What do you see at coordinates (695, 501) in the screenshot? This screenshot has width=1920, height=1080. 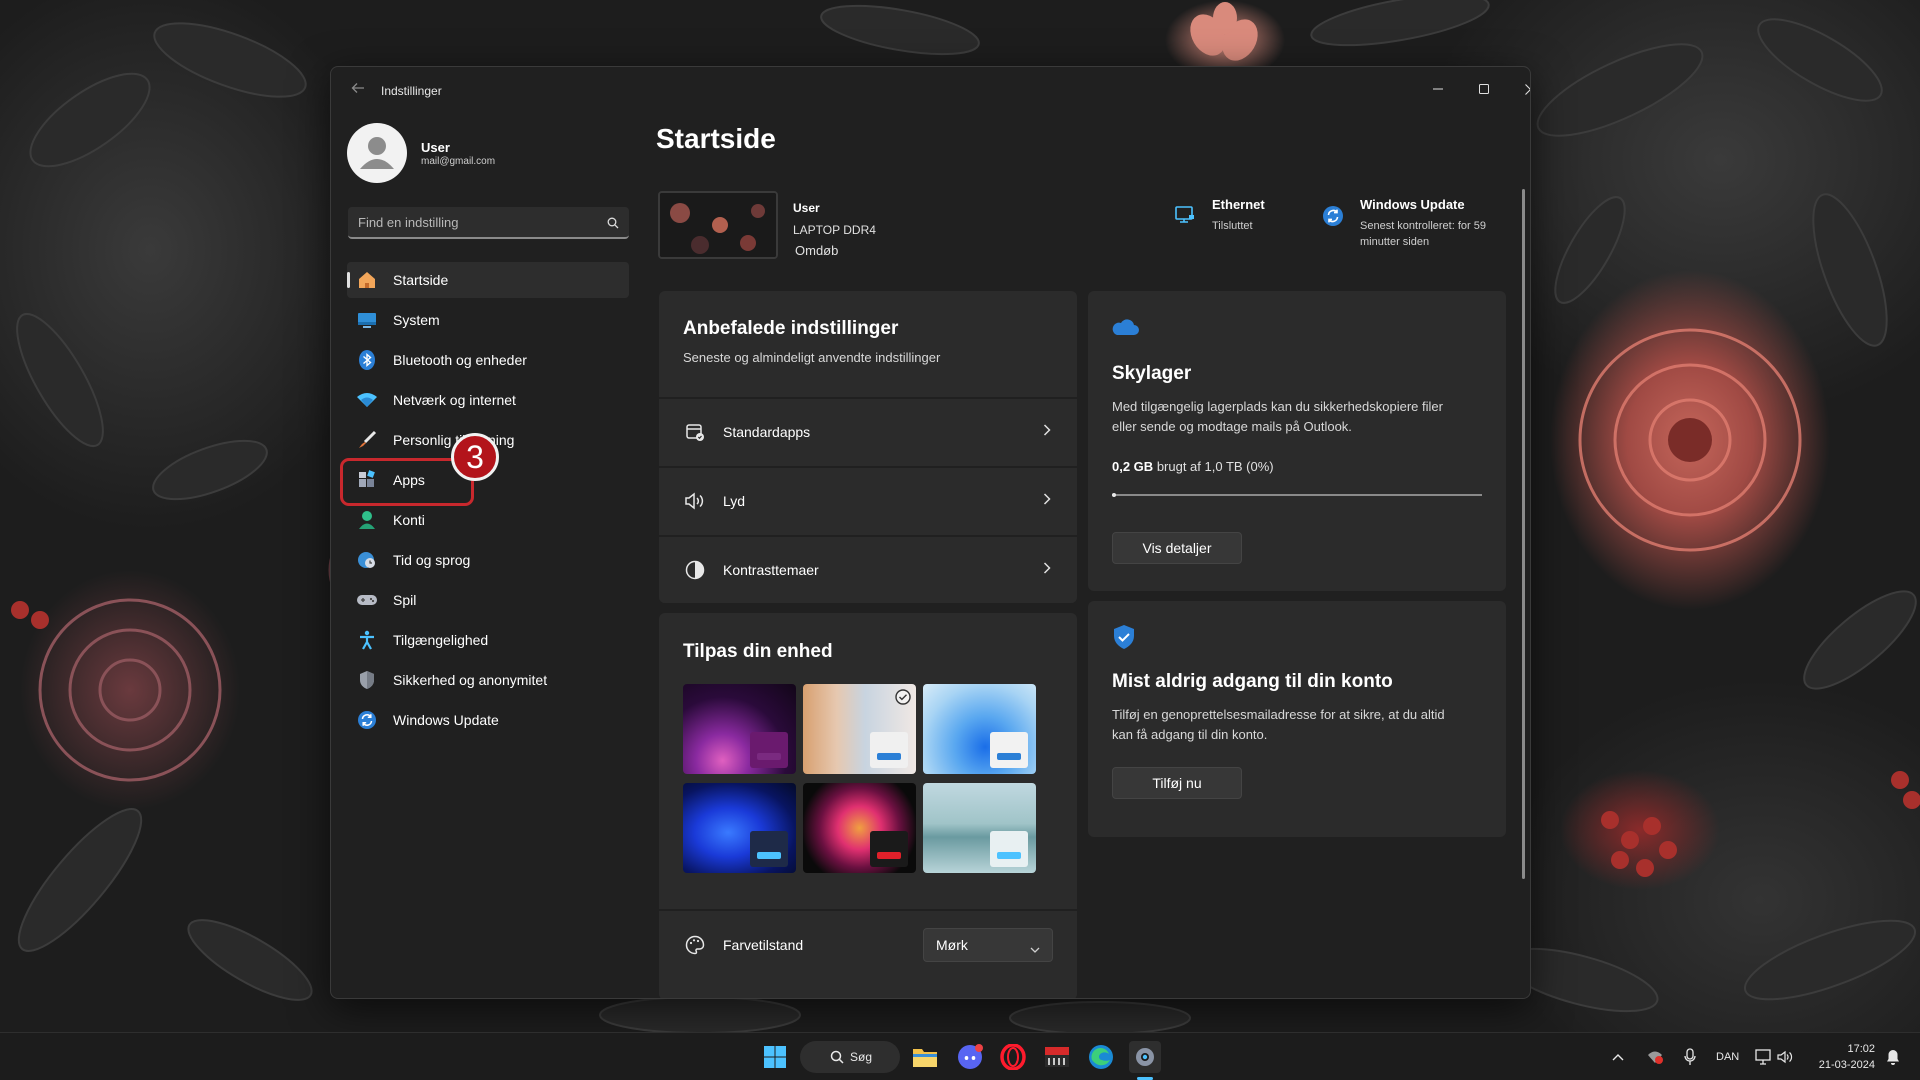 I see `speaker-icon` at bounding box center [695, 501].